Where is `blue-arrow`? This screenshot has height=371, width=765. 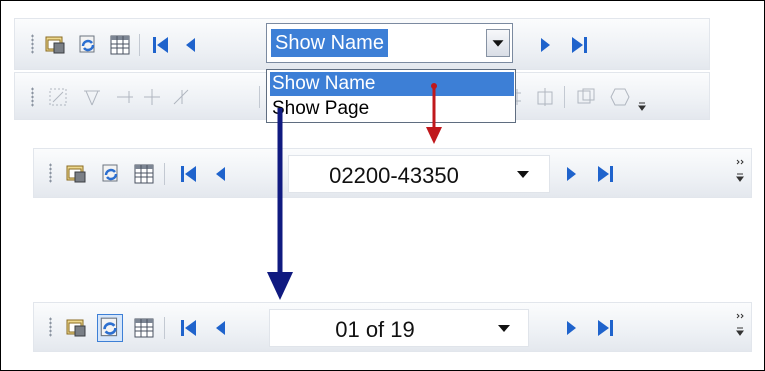 blue-arrow is located at coordinates (280, 204).